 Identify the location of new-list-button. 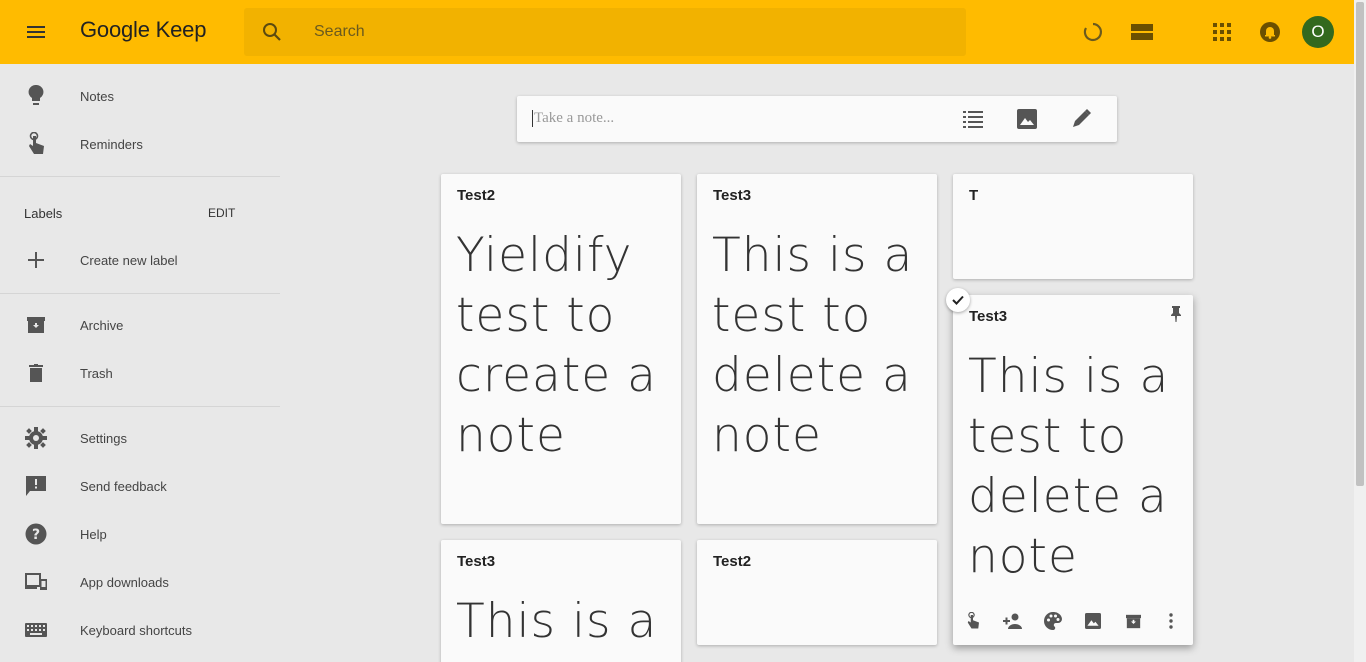
(973, 119).